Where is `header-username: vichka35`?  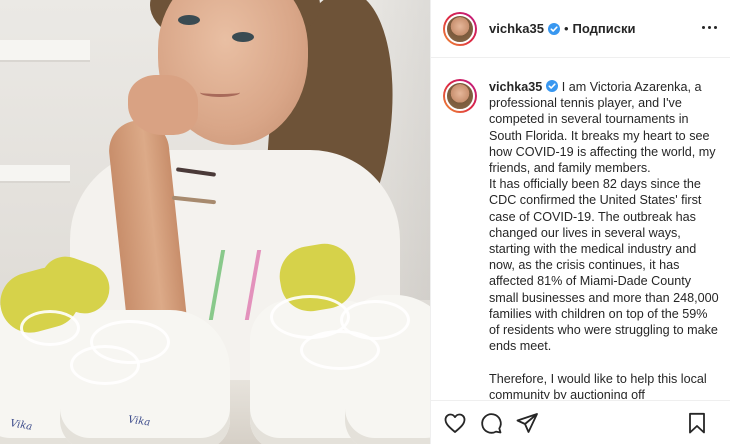 header-username: vichka35 is located at coordinates (516, 28).